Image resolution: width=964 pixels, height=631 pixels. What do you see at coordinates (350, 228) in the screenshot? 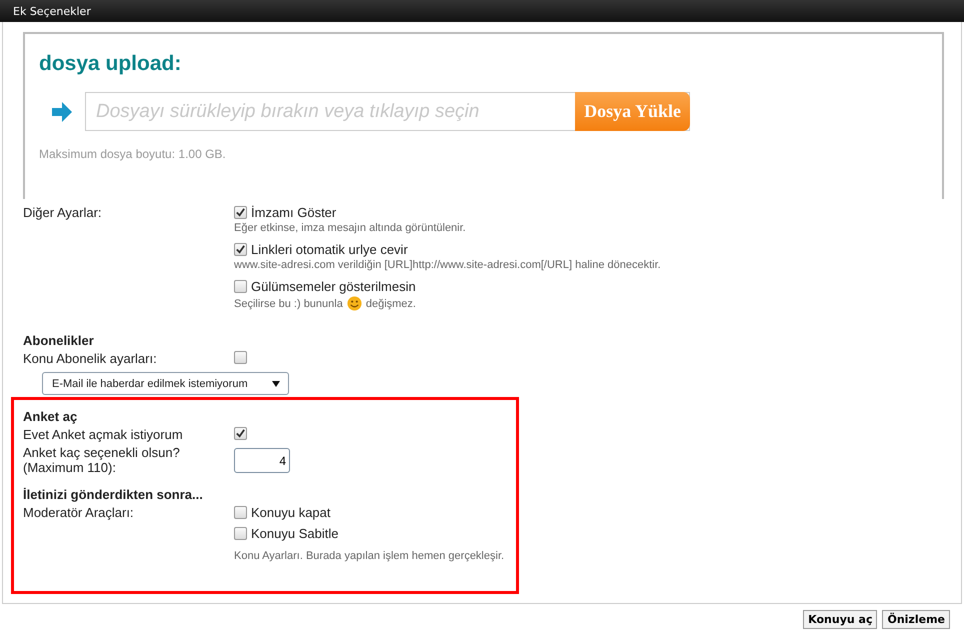
I see `option-hint: Eğer etkinse, imza mesajın altında görüntülenir.` at bounding box center [350, 228].